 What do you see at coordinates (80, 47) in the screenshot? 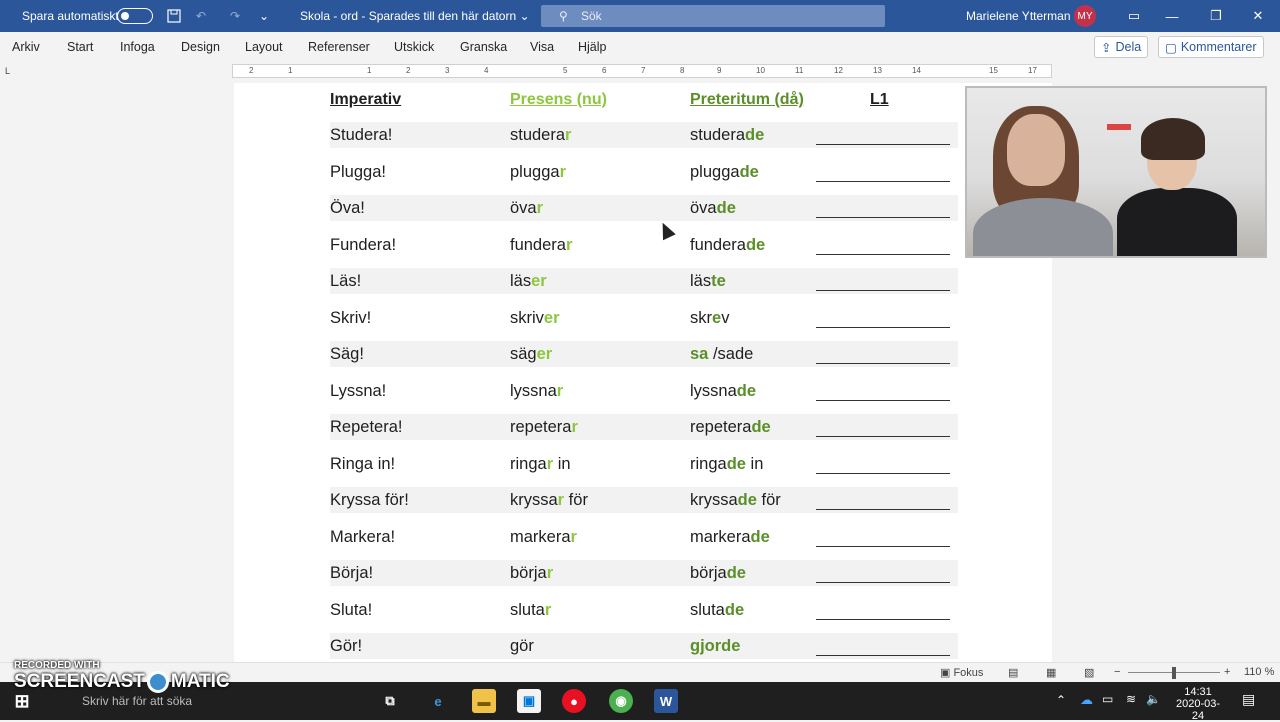
I see `tab-start: Start` at bounding box center [80, 47].